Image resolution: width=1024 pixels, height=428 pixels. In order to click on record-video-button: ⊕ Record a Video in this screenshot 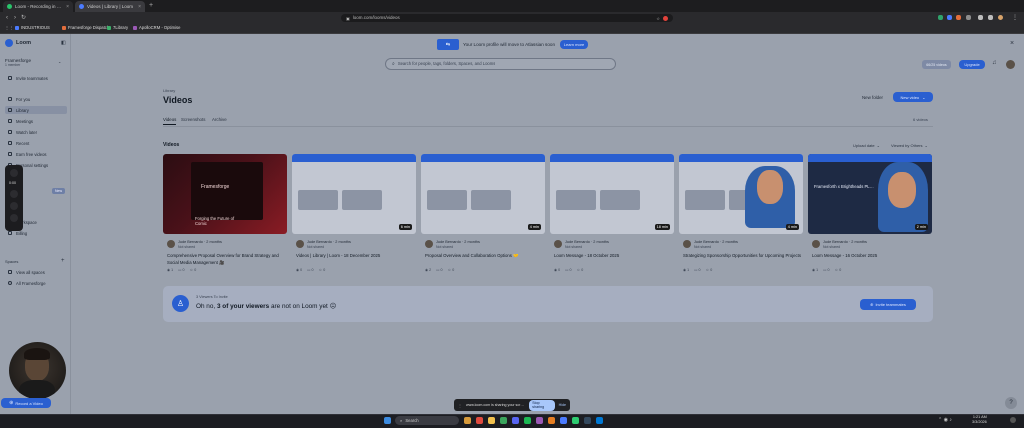, I will do `click(26, 403)`.